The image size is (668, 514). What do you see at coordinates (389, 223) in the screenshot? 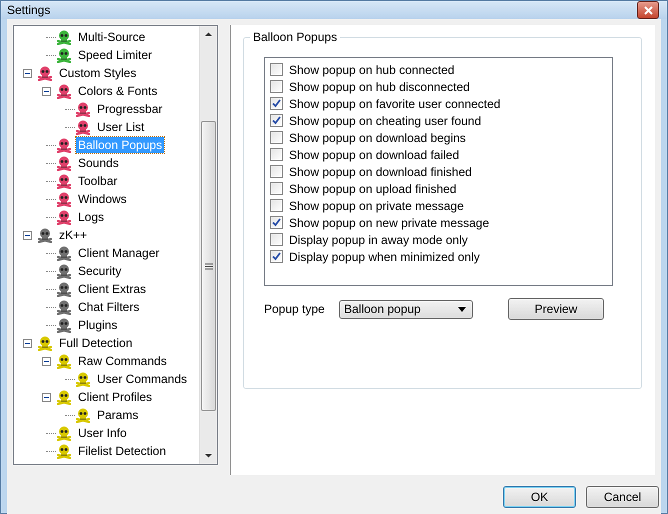
I see `checkbox-label: Show popup on new private message` at bounding box center [389, 223].